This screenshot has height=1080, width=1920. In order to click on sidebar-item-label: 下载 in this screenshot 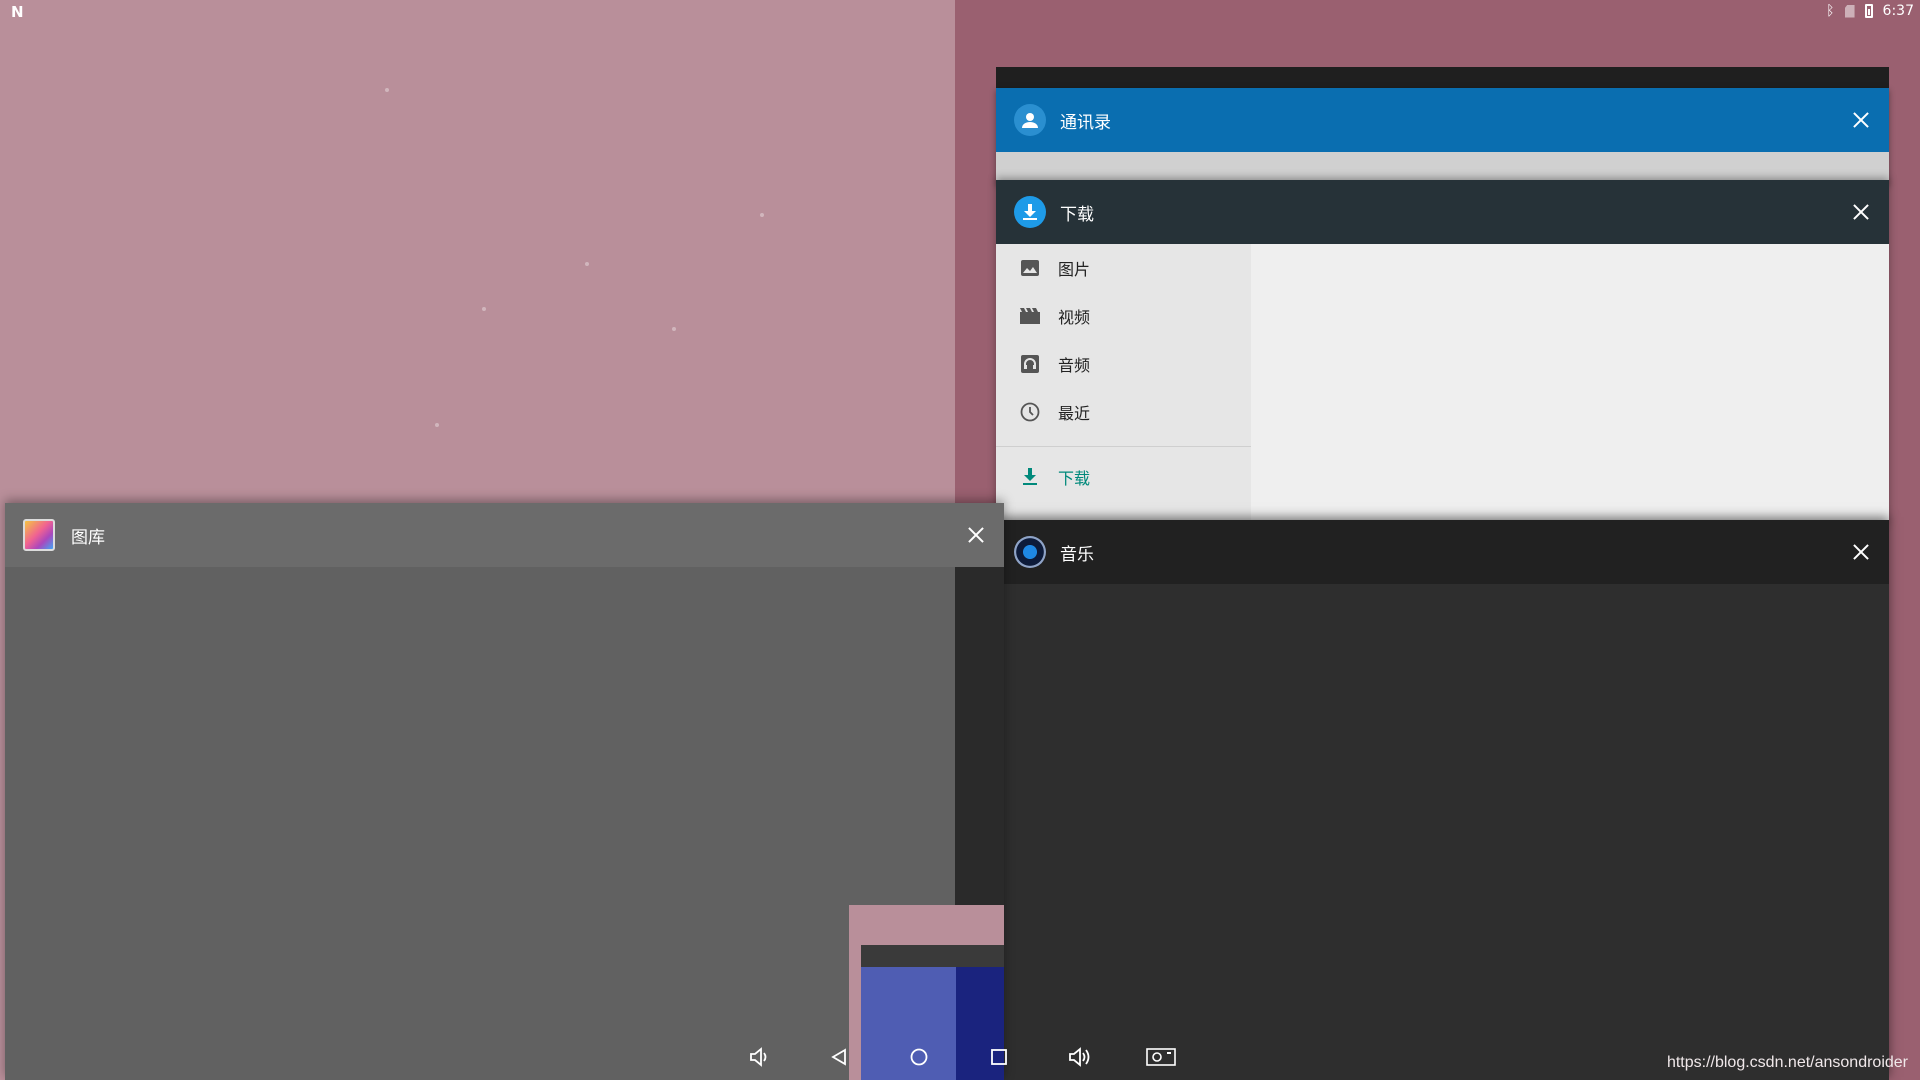, I will do `click(1074, 478)`.